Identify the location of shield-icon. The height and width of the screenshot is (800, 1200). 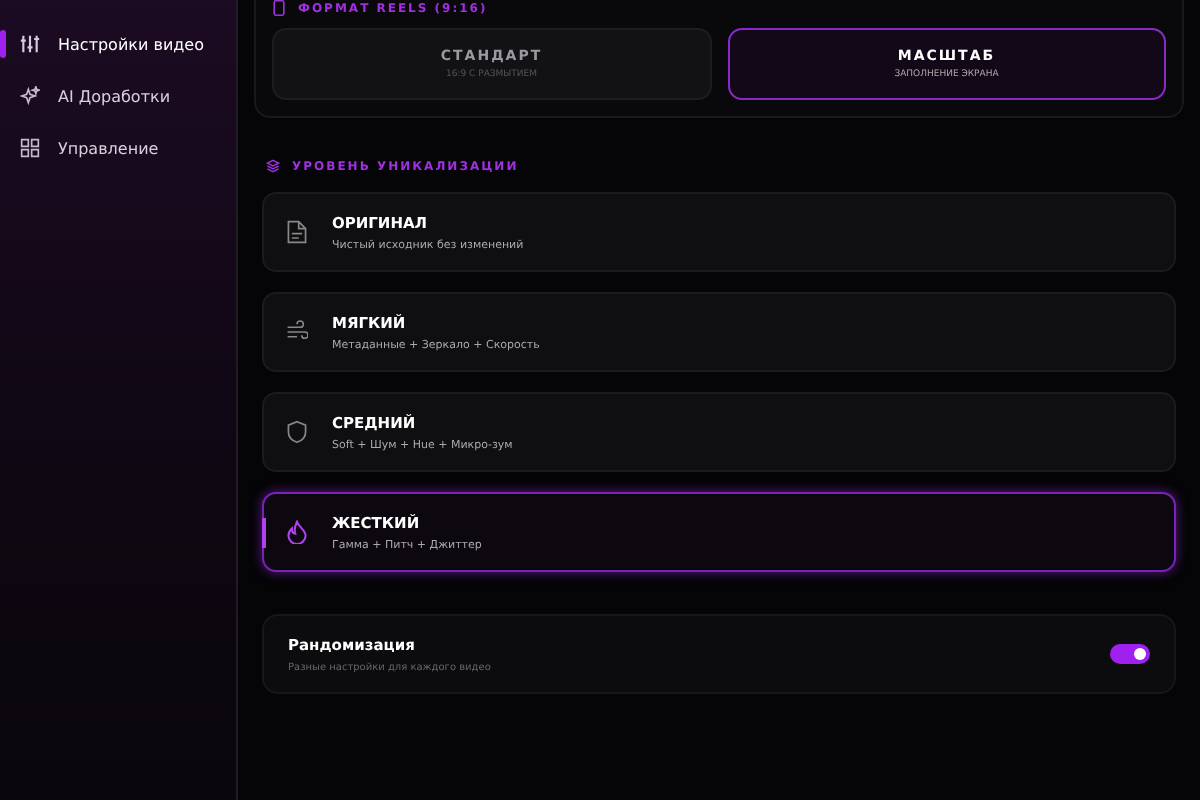
(297, 432).